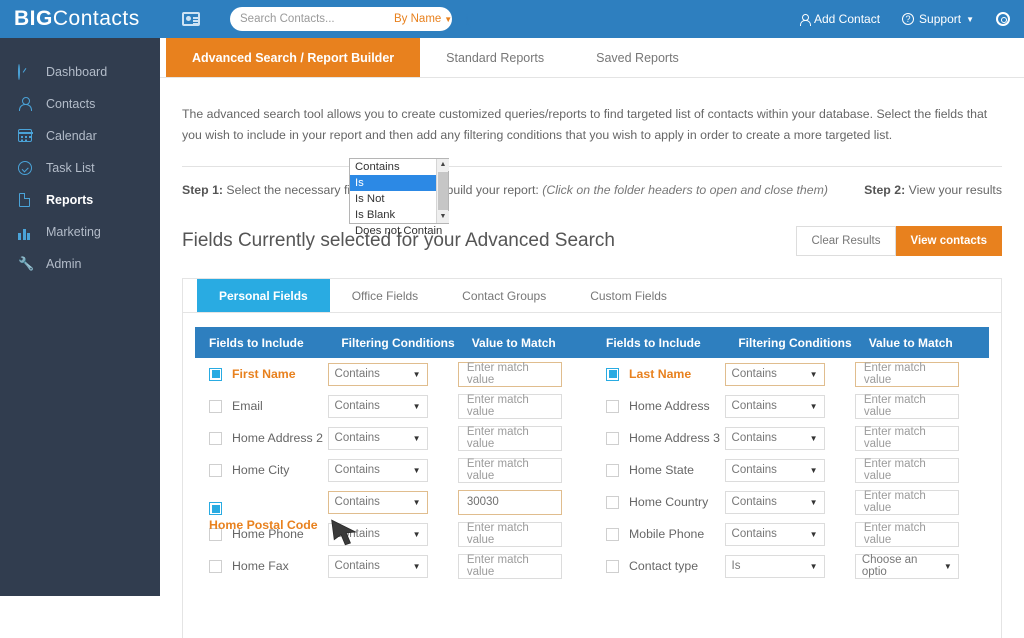  I want to click on value-input-left-0: Enter match value, so click(509, 374).